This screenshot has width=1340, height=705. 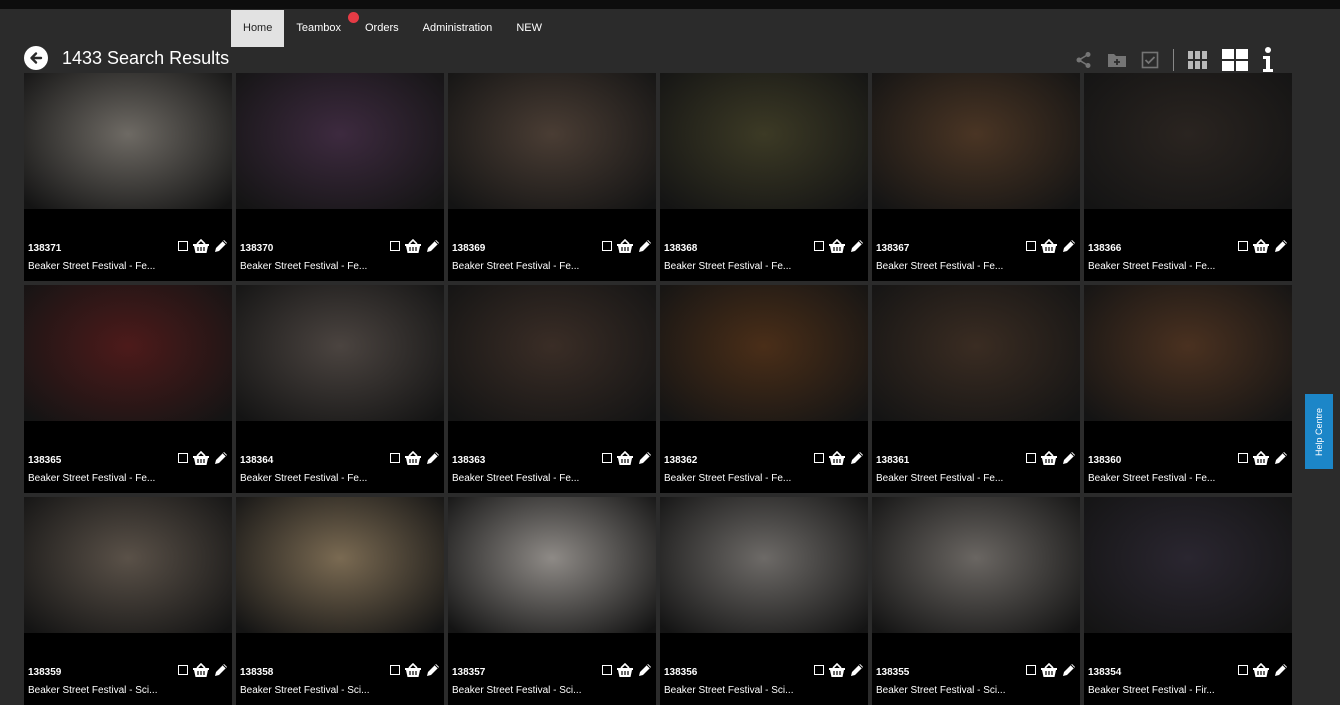 What do you see at coordinates (382, 28) in the screenshot?
I see `nav-item-orders: Orders` at bounding box center [382, 28].